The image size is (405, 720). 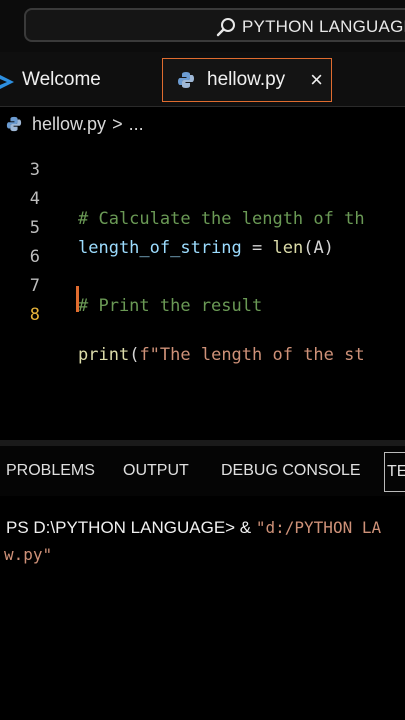 What do you see at coordinates (394, 472) in the screenshot?
I see `tab-terminal: TE` at bounding box center [394, 472].